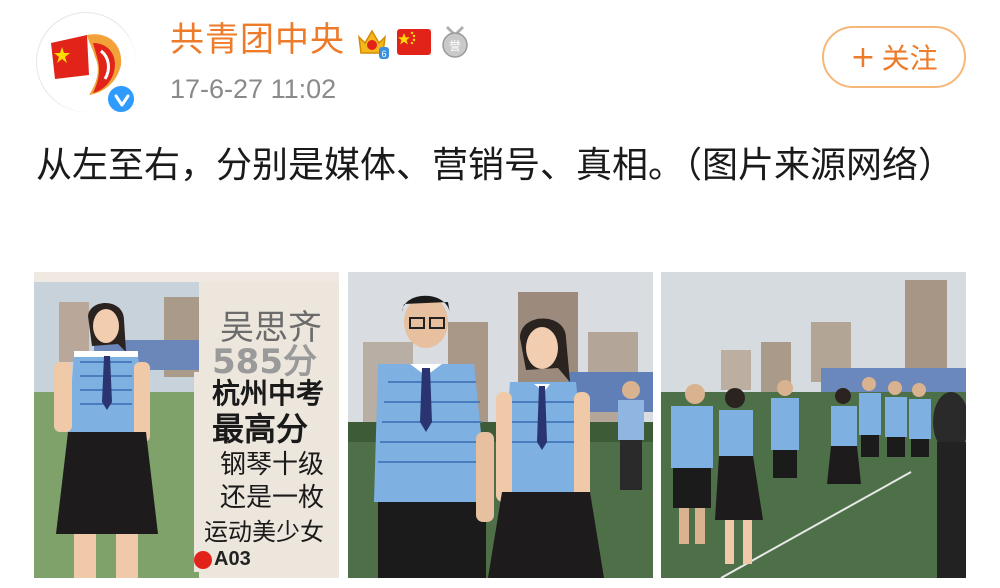  Describe the element at coordinates (272, 465) in the screenshot. I see `headline-line3: 钢琴十级` at that location.